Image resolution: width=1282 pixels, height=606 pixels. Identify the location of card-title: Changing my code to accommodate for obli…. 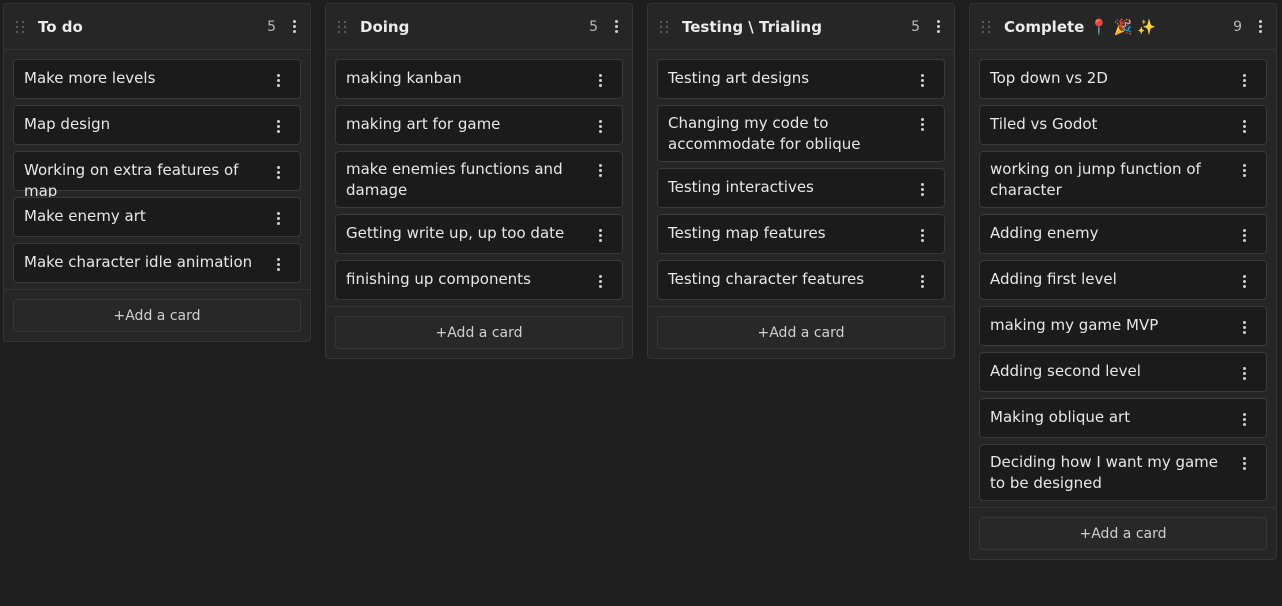
(764, 133).